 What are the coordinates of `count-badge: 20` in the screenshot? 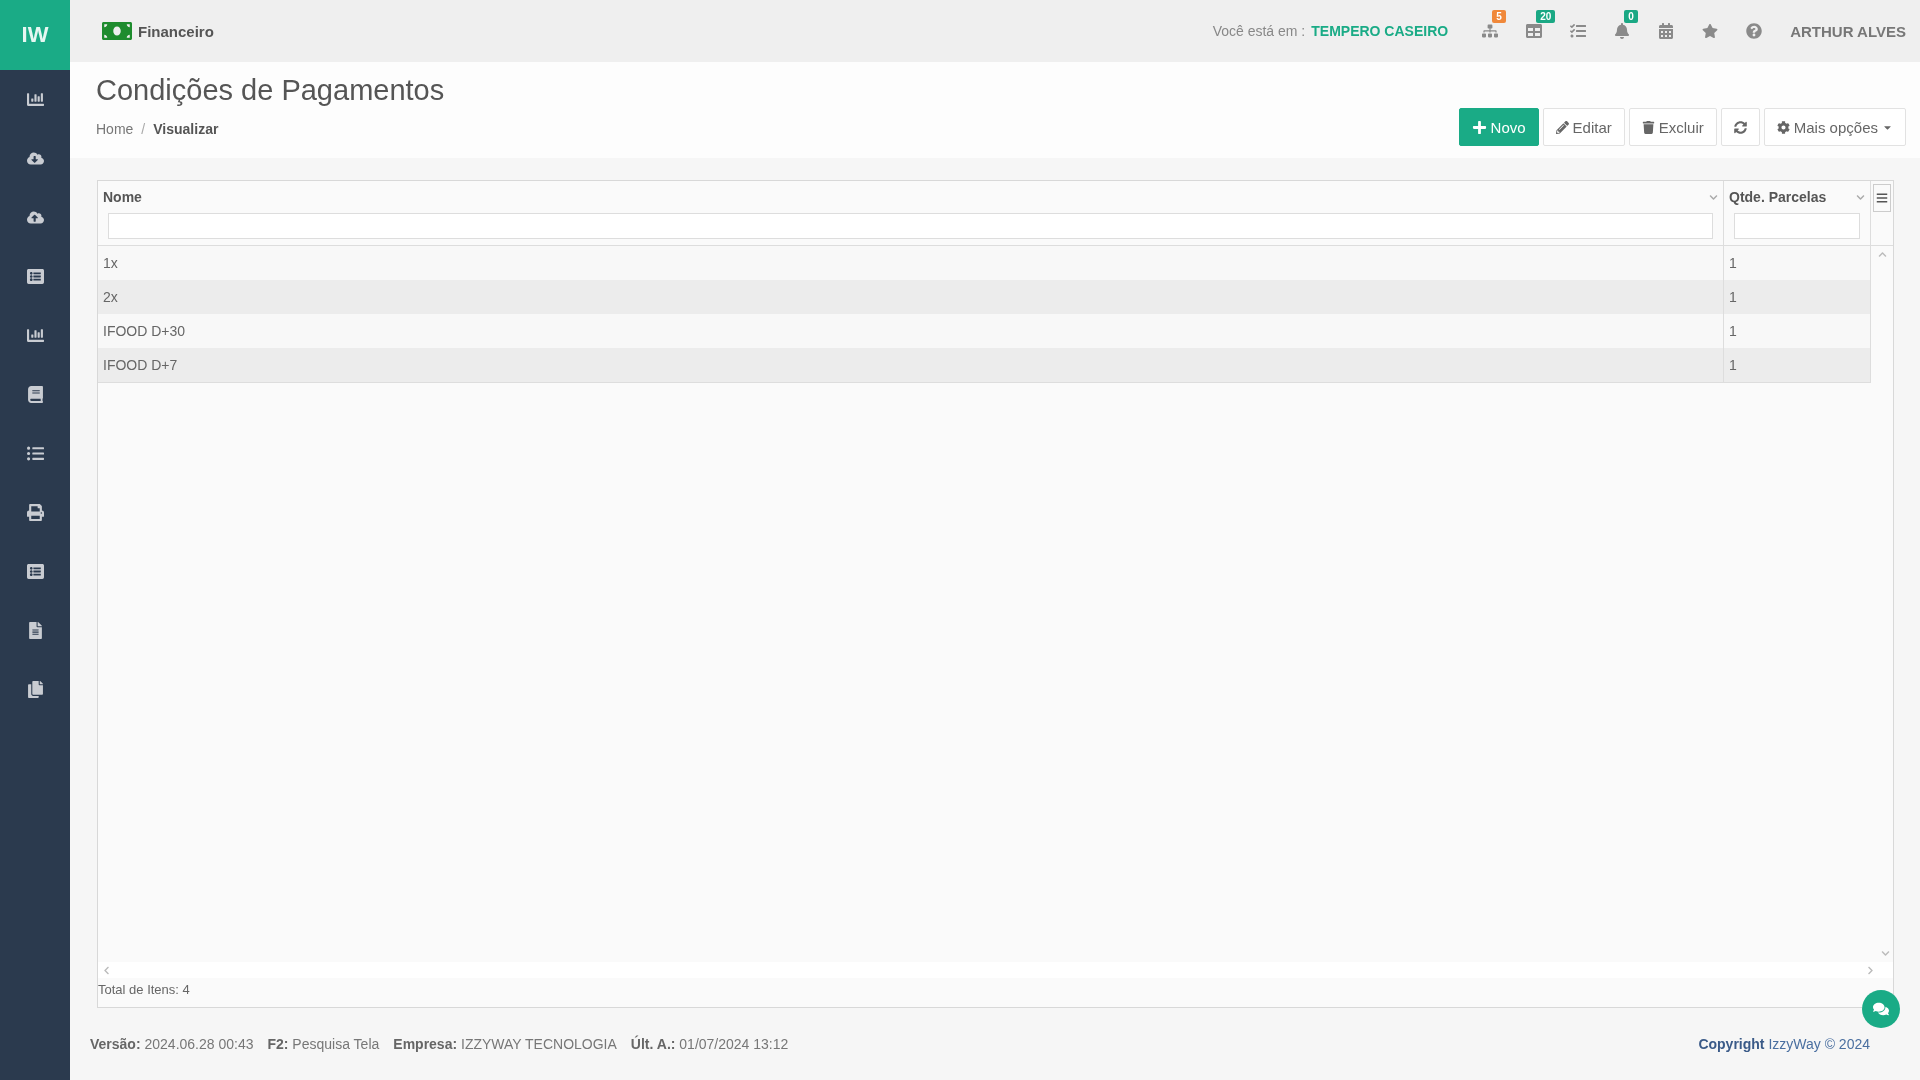 It's located at (1546, 16).